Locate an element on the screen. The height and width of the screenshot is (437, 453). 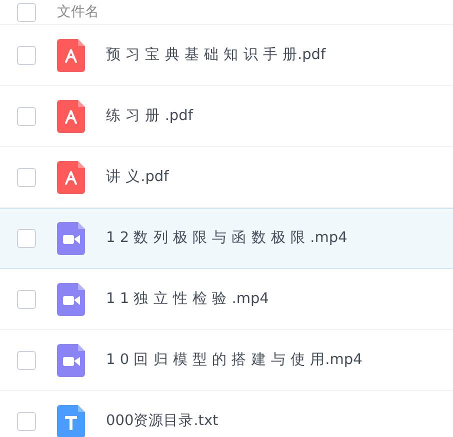
file-name: 预 习 宝 典 基 础 知 识 手 册.pdf is located at coordinates (216, 55).